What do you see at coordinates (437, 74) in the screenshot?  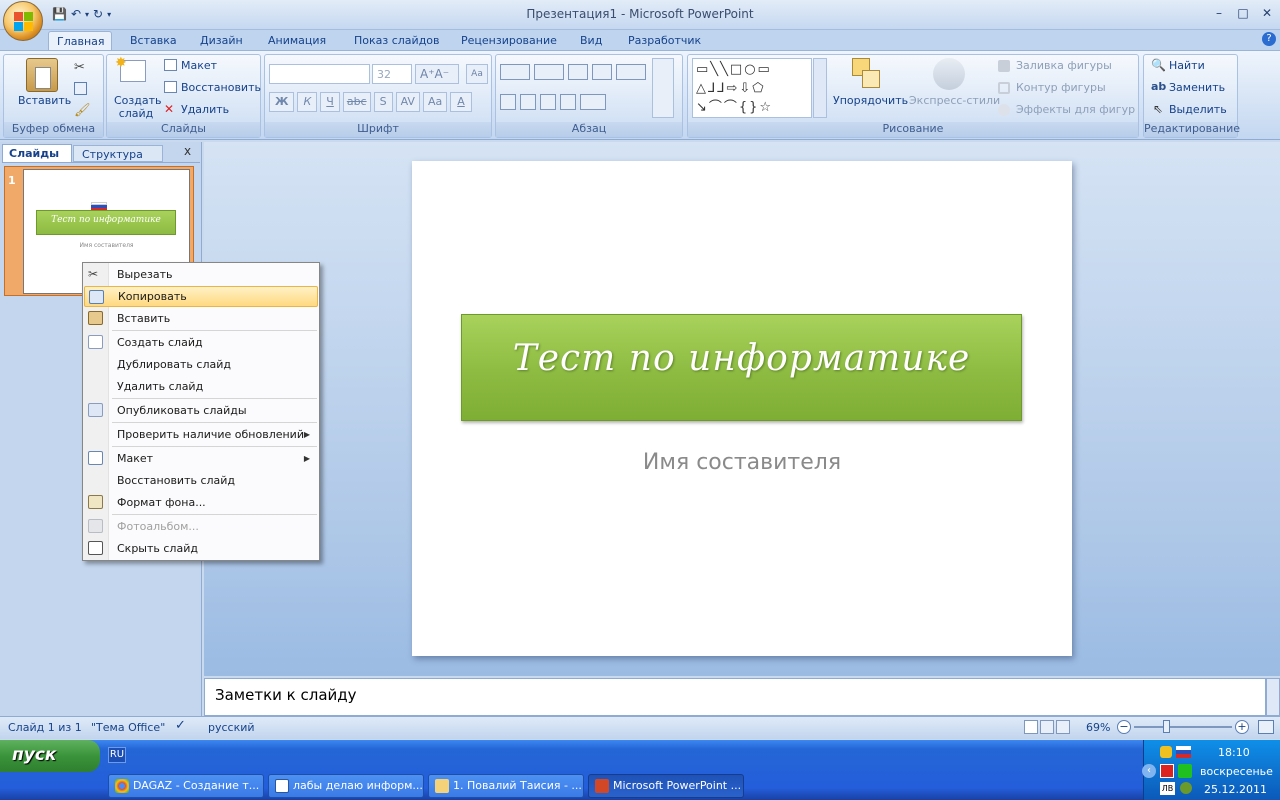 I see `grow-shrink-font-icon: A⁺A⁻` at bounding box center [437, 74].